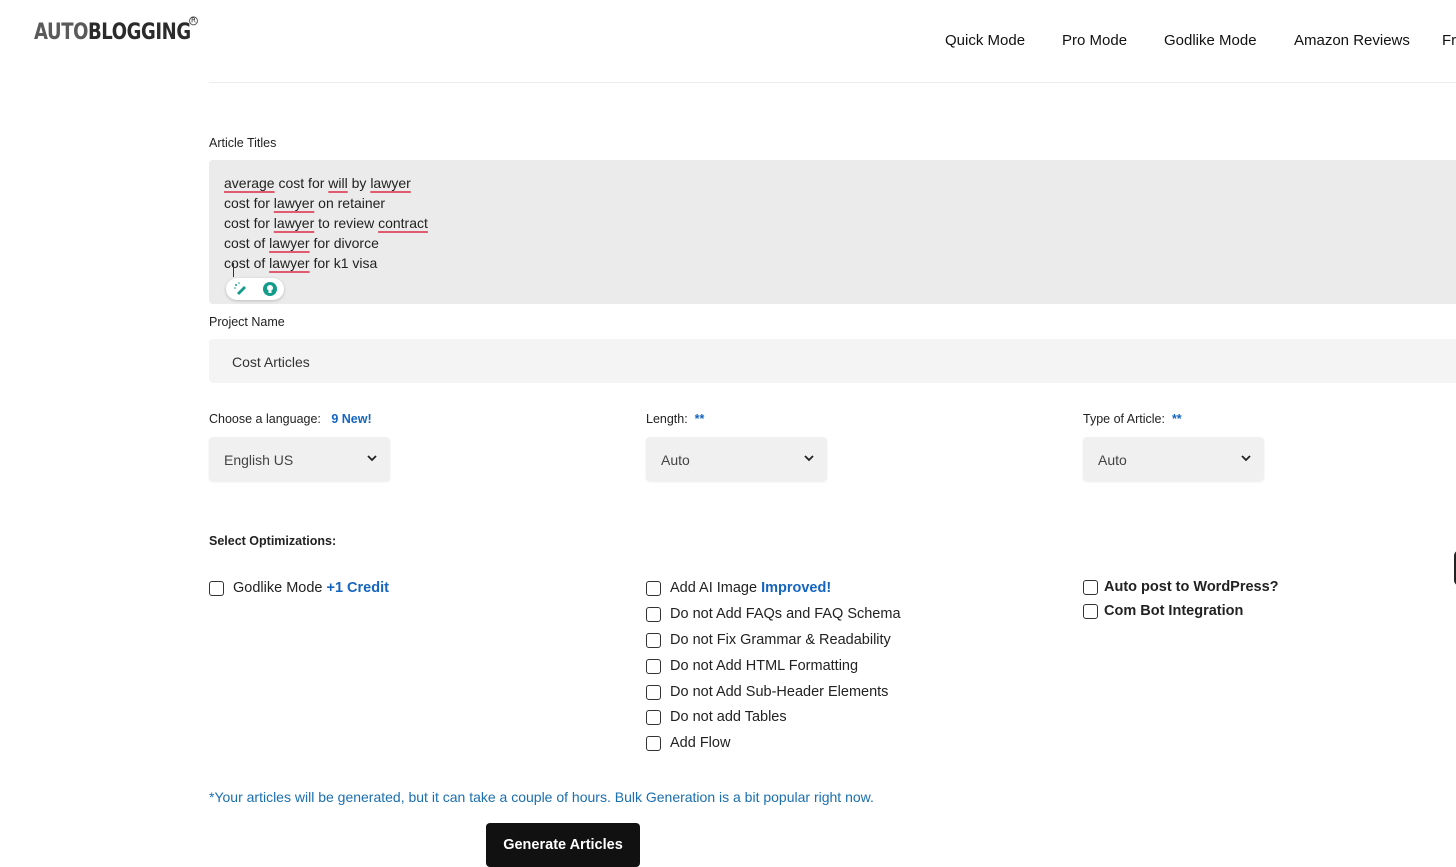 This screenshot has width=1456, height=867. Describe the element at coordinates (728, 717) in the screenshot. I see `no-tables-label: Do not add Tables` at that location.